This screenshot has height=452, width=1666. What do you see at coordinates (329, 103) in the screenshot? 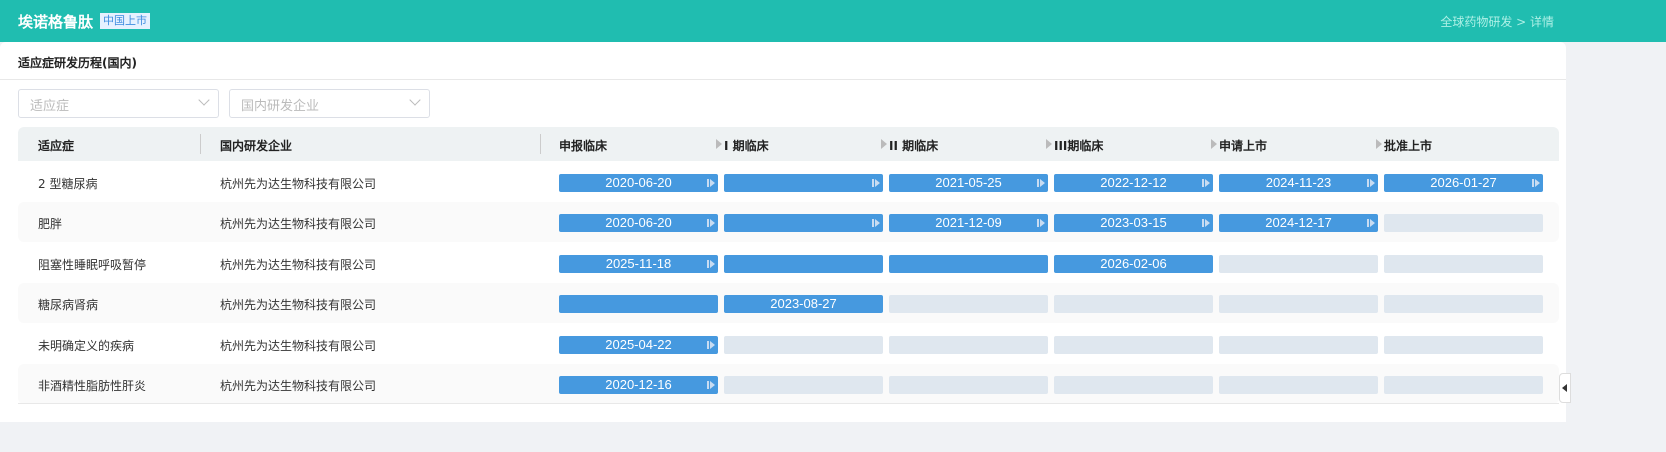
I see `company-select: 国内研发企业` at bounding box center [329, 103].